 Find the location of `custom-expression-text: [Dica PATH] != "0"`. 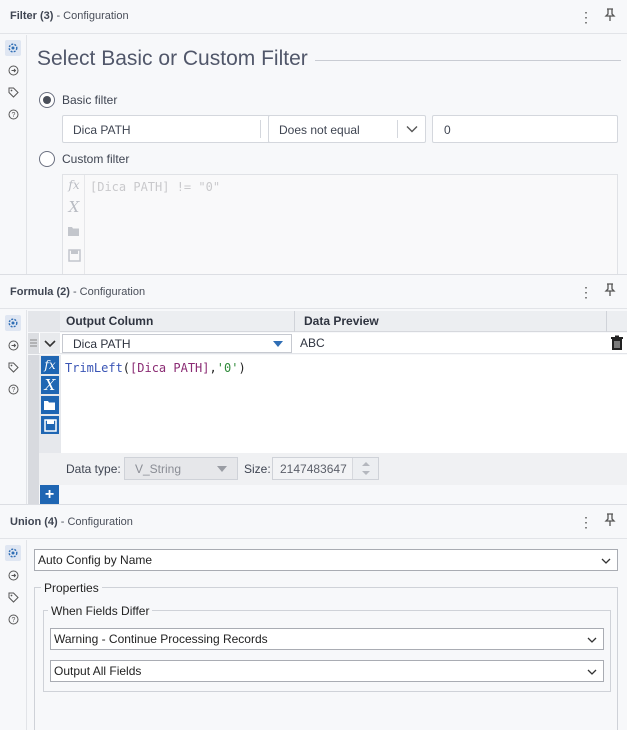

custom-expression-text: [Dica PATH] != "0" is located at coordinates (155, 187).